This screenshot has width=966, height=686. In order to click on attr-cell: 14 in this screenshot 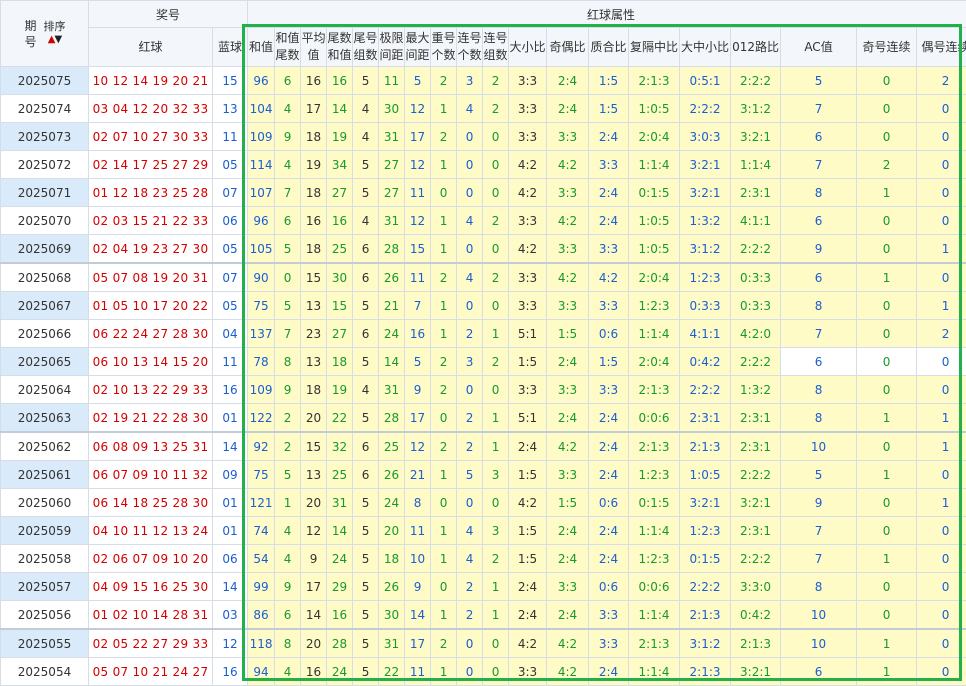, I will do `click(392, 362)`.